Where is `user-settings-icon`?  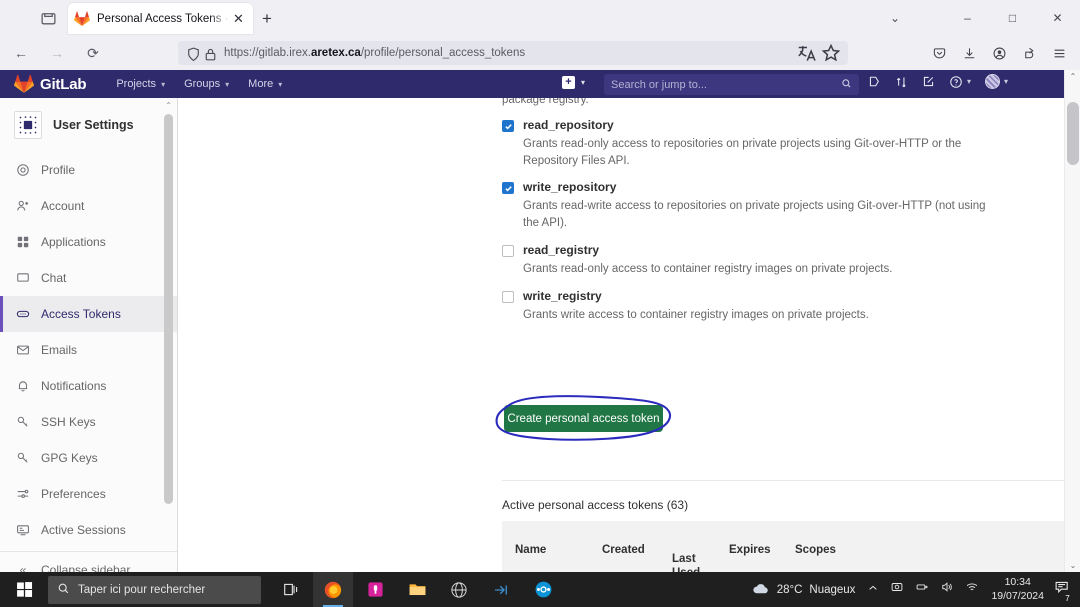
user-settings-icon is located at coordinates (28, 125).